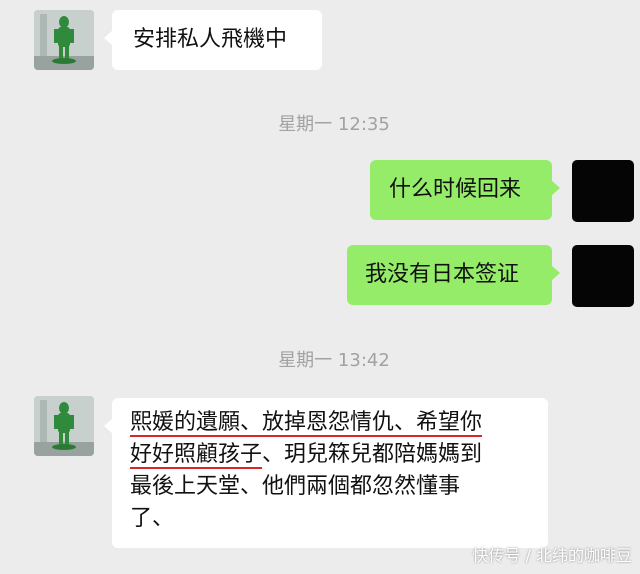  I want to click on outgoing-message-2: 我没有日本签证, so click(453, 275).